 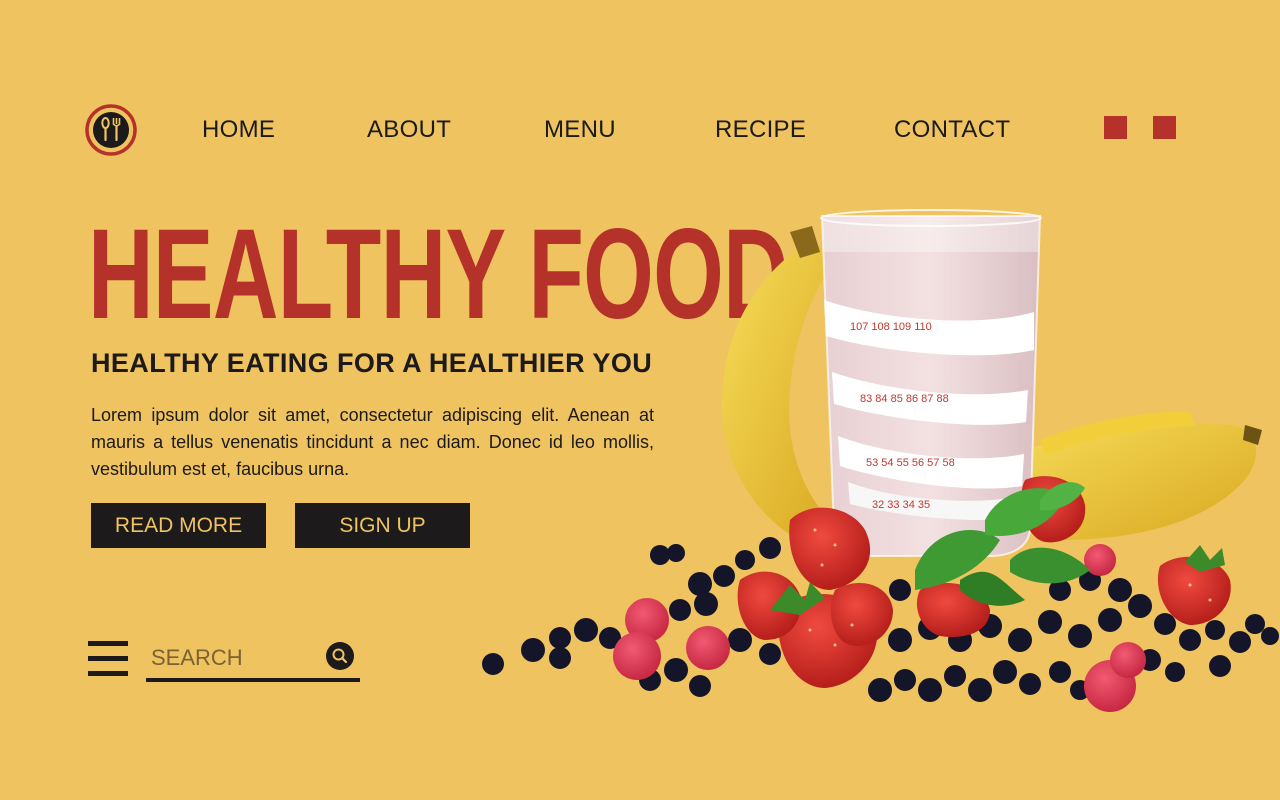 What do you see at coordinates (340, 656) in the screenshot?
I see `search-icon` at bounding box center [340, 656].